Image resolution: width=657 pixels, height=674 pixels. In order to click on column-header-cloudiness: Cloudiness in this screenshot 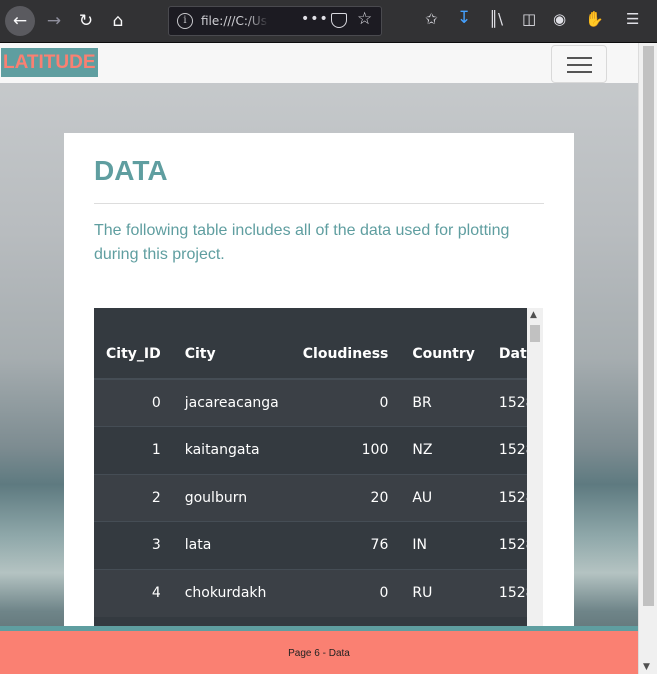, I will do `click(345, 344)`.